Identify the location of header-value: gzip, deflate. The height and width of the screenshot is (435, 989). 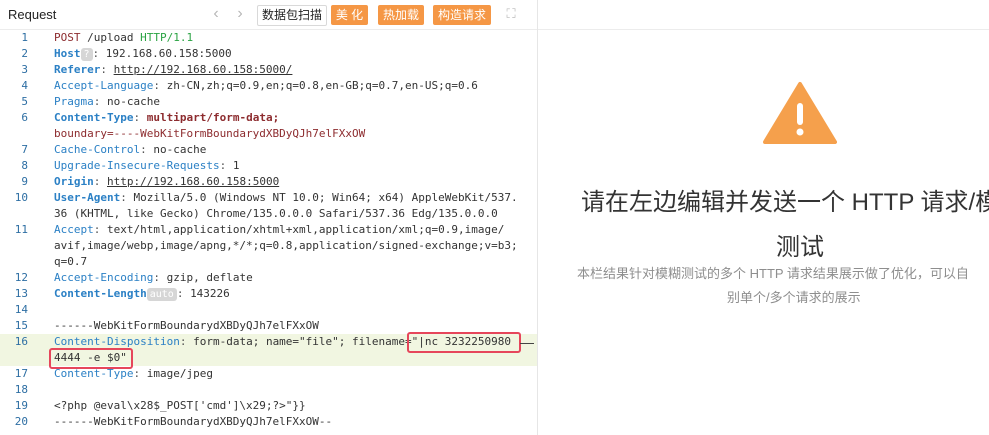
(209, 277).